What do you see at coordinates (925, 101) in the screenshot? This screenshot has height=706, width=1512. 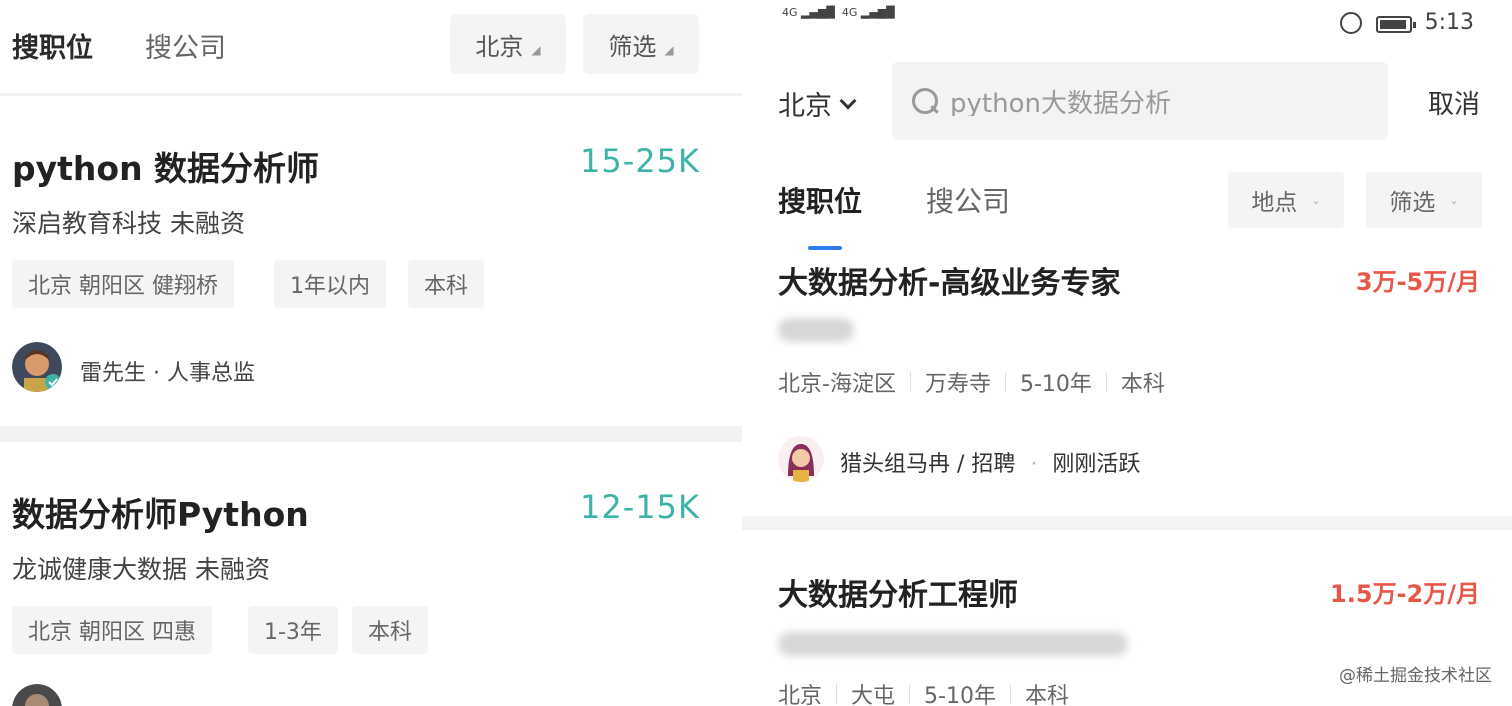 I see `search-icon` at bounding box center [925, 101].